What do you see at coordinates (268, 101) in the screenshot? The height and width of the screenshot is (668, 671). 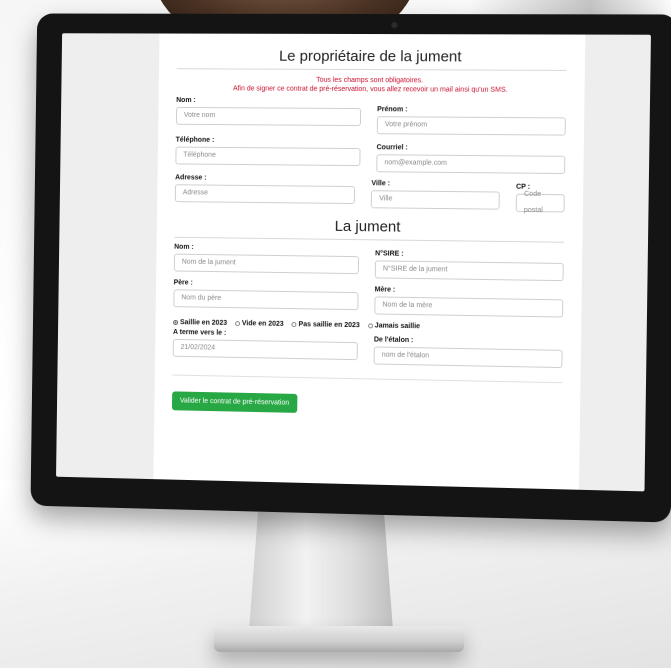 I see `owner-nom-label: Nom :` at bounding box center [268, 101].